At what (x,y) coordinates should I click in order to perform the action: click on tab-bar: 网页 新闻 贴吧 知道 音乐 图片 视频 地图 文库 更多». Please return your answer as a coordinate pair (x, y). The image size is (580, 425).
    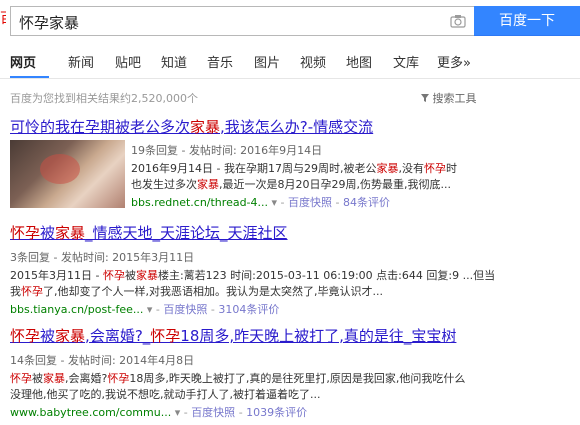
    Looking at the image, I should click on (290, 61).